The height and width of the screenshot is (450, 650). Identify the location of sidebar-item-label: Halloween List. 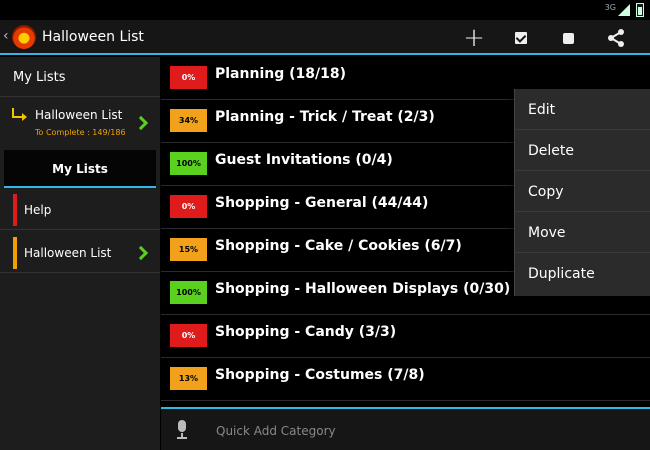
(68, 253).